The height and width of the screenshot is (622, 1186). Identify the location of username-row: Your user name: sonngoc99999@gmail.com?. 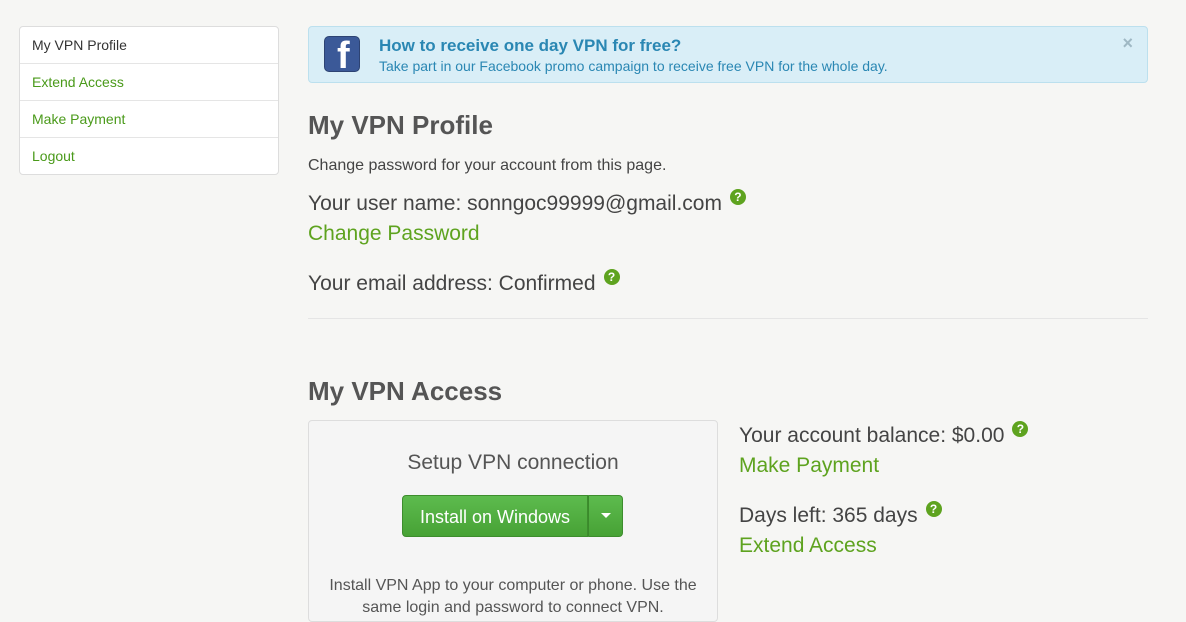
(527, 202).